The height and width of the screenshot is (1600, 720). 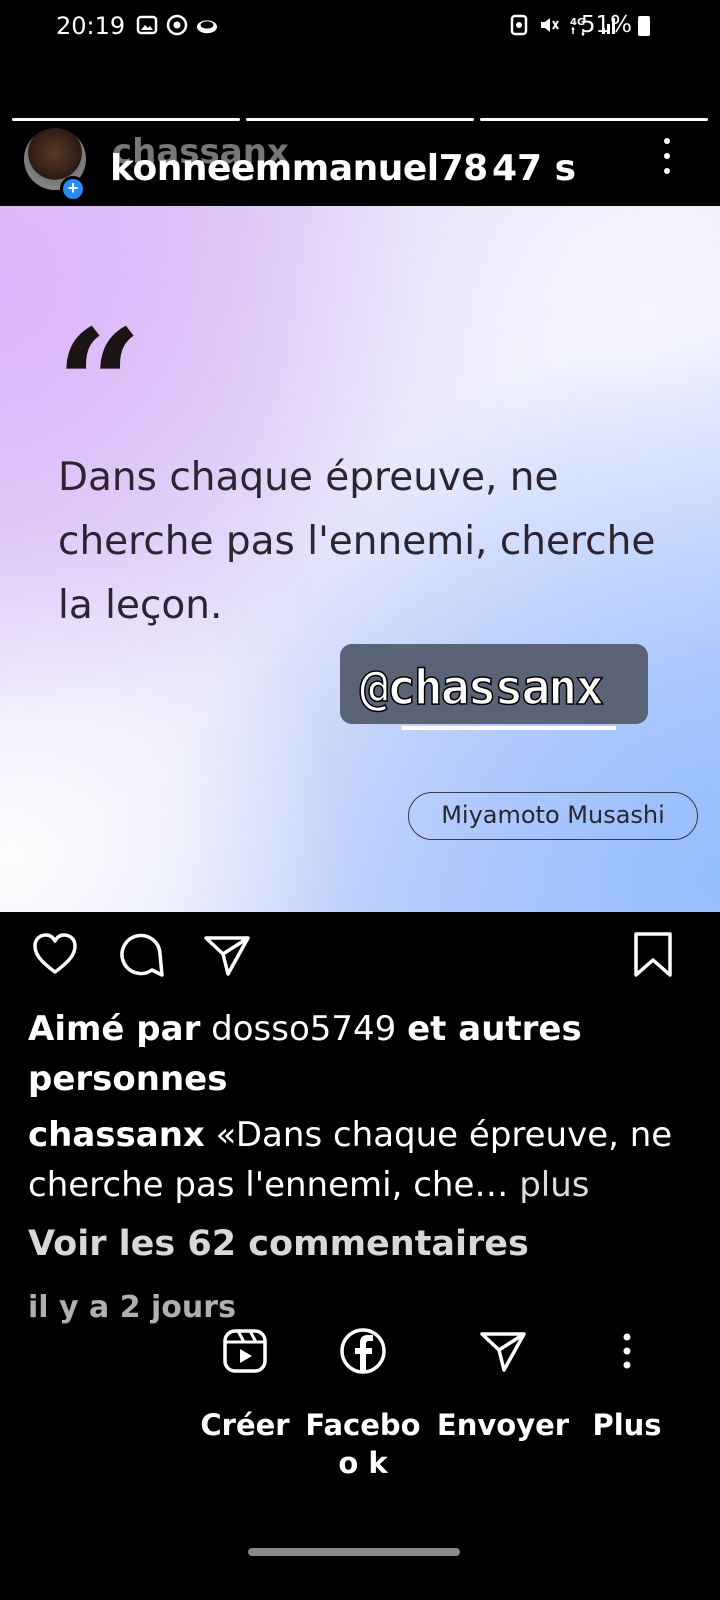 I want to click on status-bar: 20:19 4G 51%, so click(x=360, y=28).